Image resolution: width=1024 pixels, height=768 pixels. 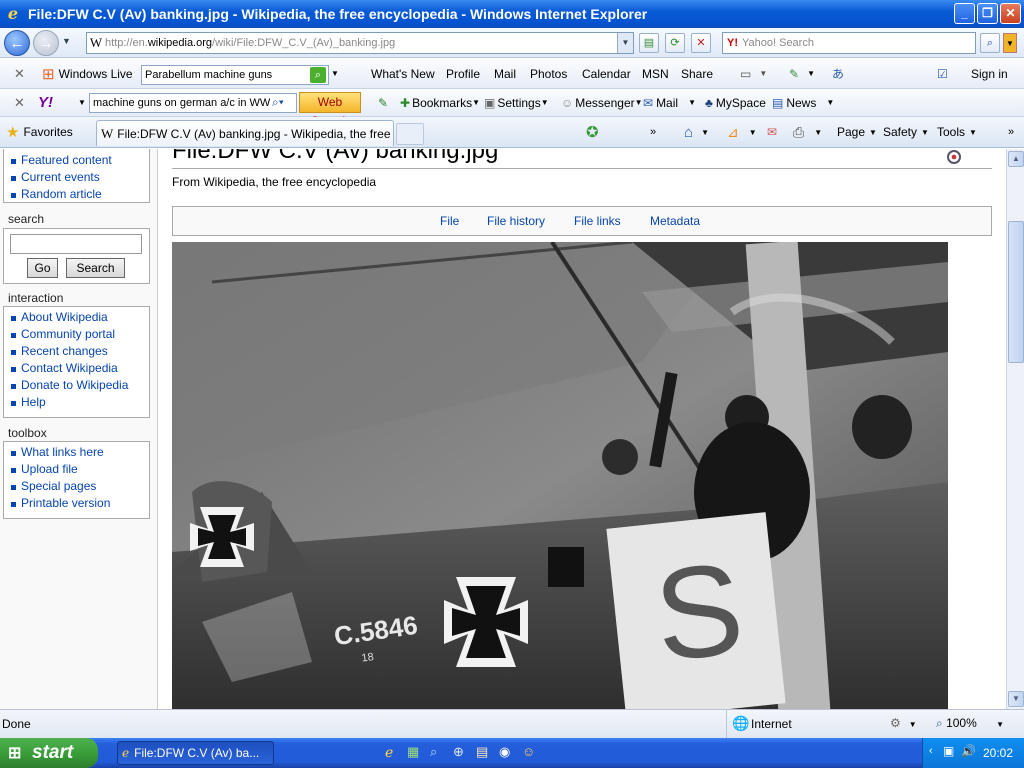 I want to click on sign-in-link: Sign in, so click(x=989, y=73).